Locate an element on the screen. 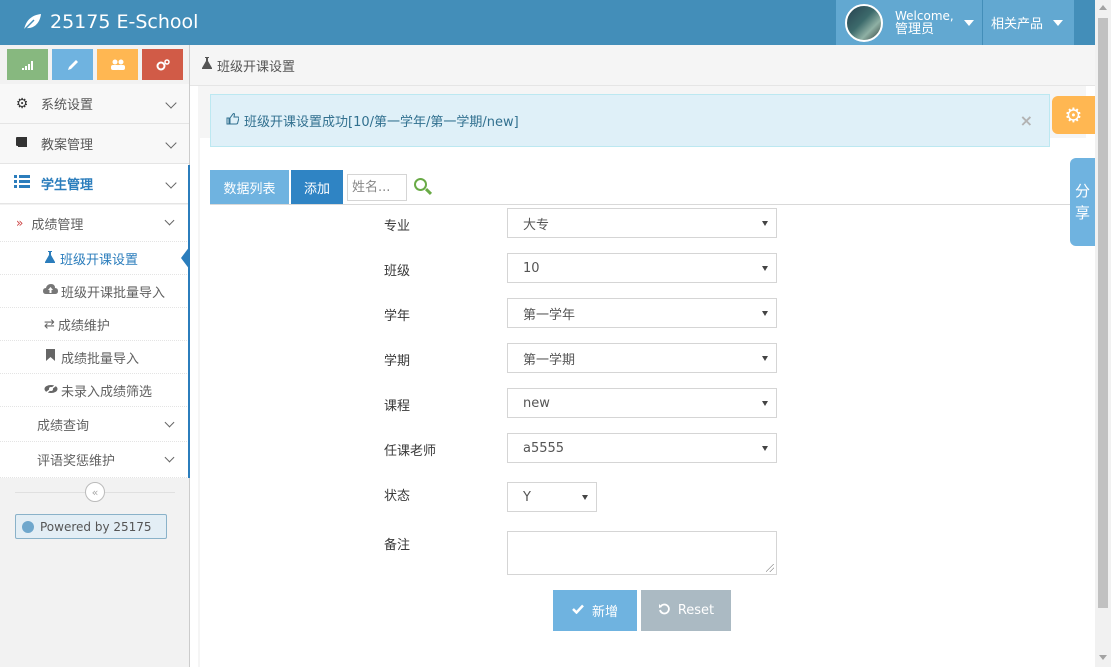 This screenshot has width=1111, height=667. powered-by-badge: Powered by 25175 is located at coordinates (91, 526).